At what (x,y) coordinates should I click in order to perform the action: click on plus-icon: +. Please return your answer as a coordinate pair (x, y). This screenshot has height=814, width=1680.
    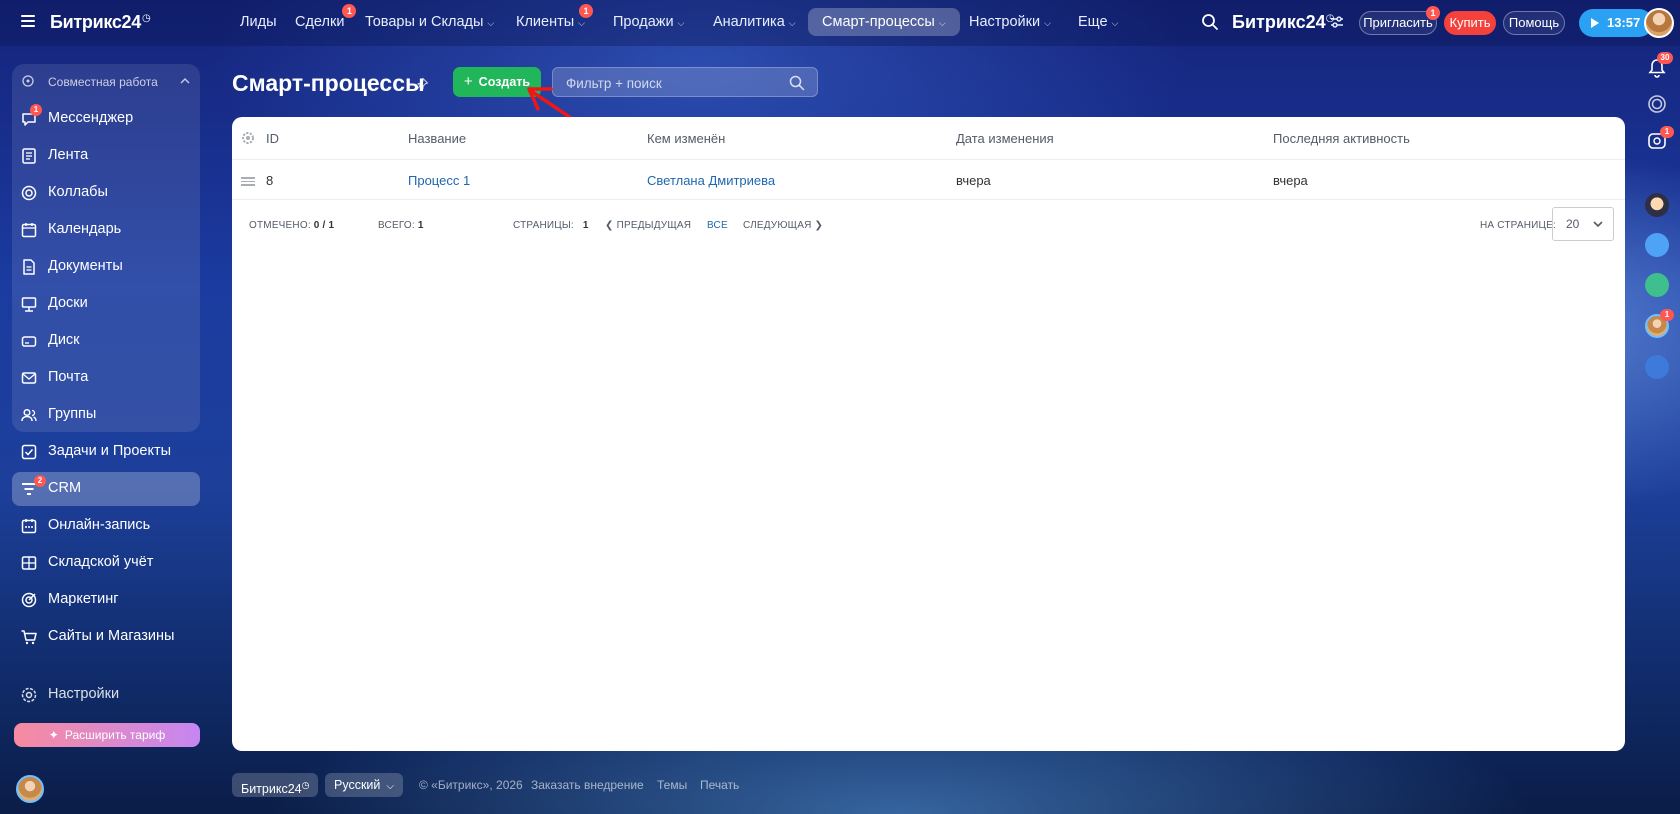
    Looking at the image, I should click on (468, 81).